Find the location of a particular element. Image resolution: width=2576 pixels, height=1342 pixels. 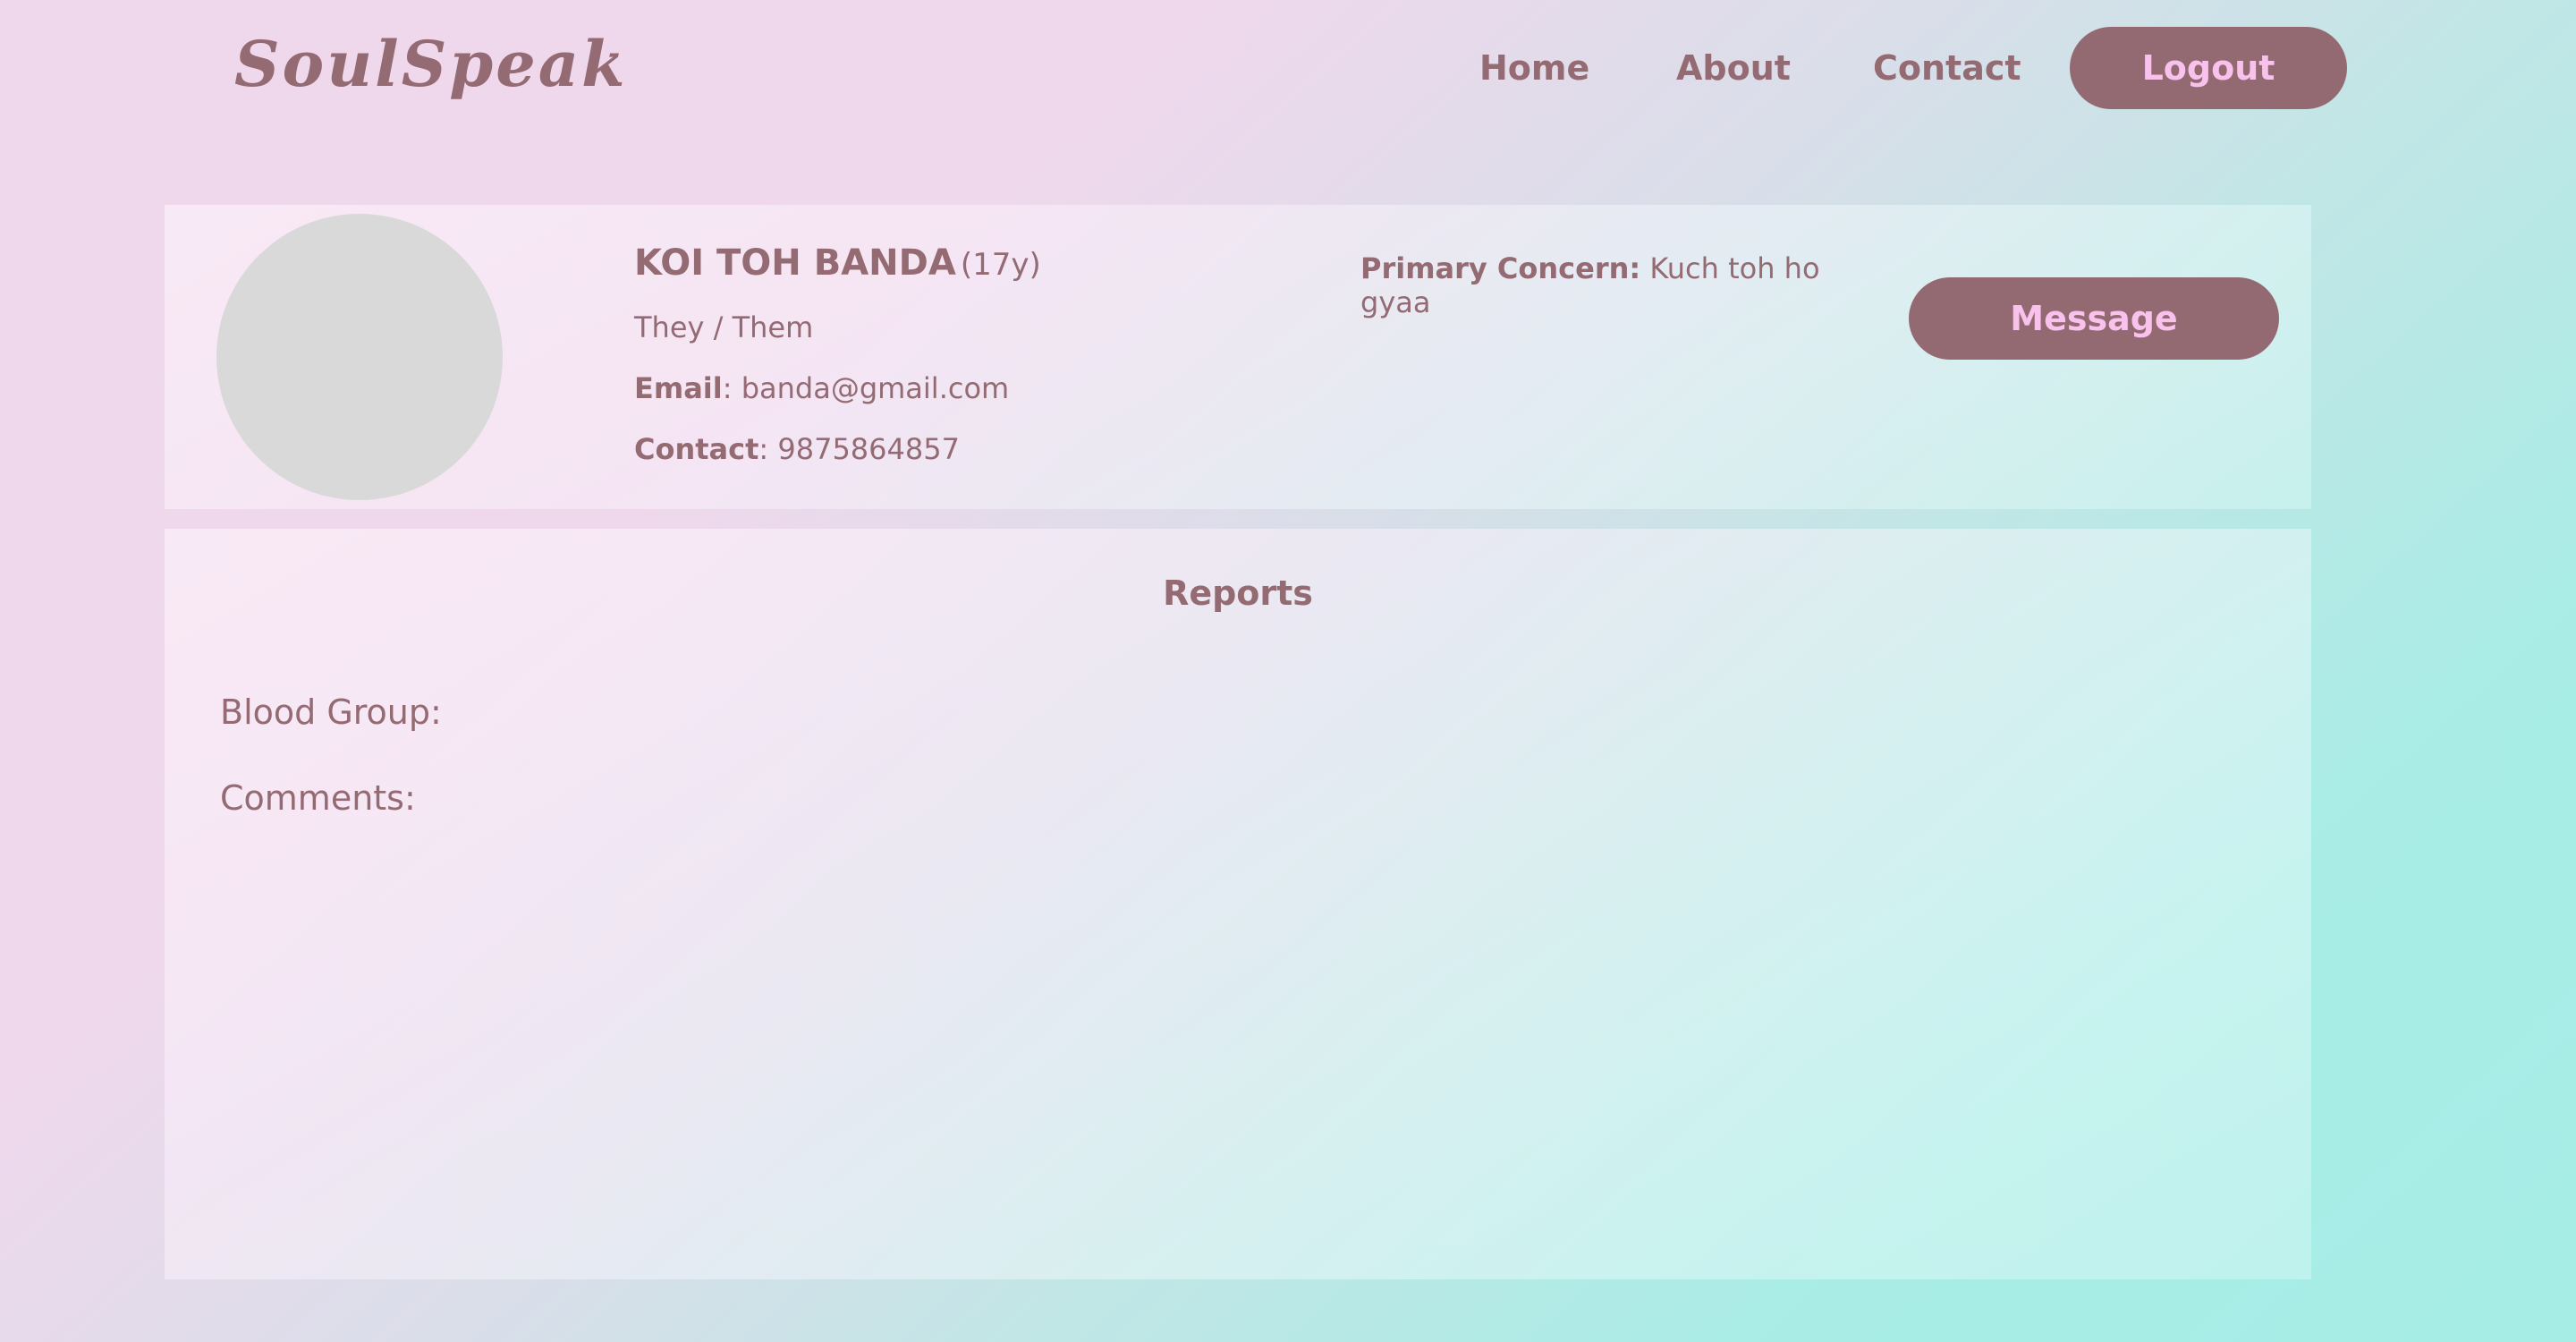

email-info: Email: banda@gmail.com is located at coordinates (821, 388).